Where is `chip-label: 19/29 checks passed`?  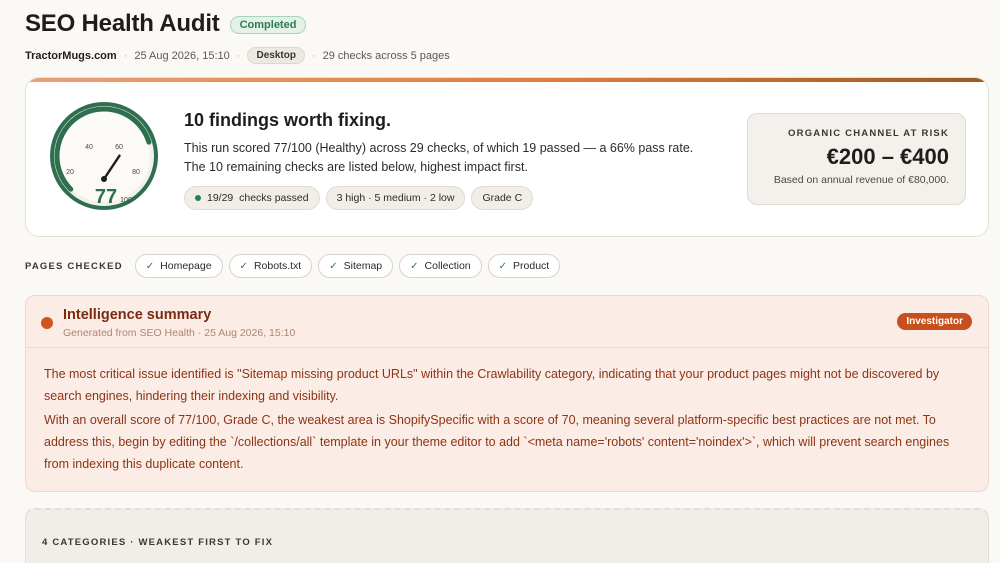
chip-label: 19/29 checks passed is located at coordinates (258, 198).